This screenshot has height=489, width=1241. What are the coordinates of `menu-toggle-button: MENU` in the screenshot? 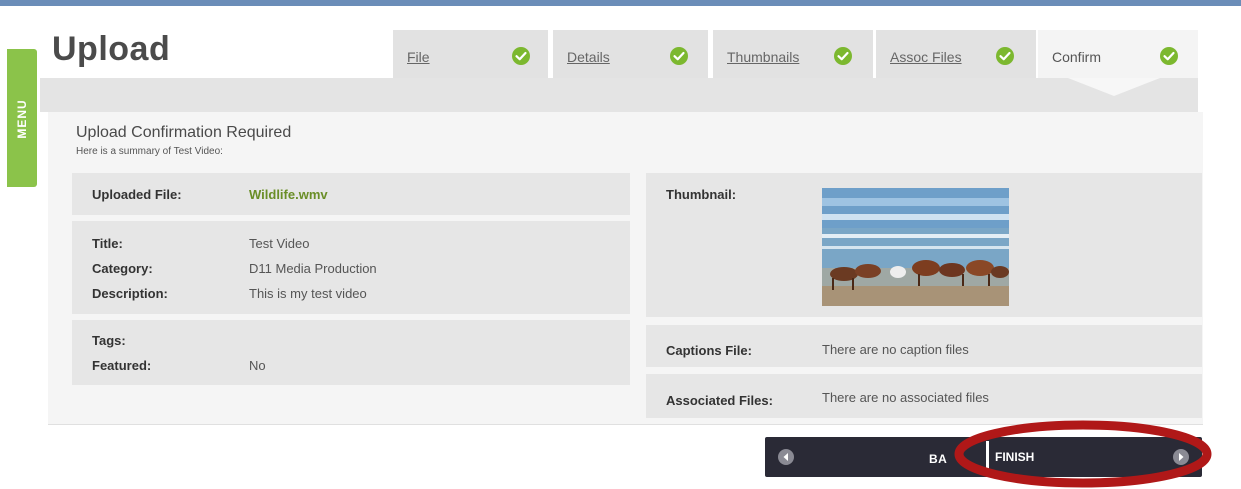 It's located at (22, 118).